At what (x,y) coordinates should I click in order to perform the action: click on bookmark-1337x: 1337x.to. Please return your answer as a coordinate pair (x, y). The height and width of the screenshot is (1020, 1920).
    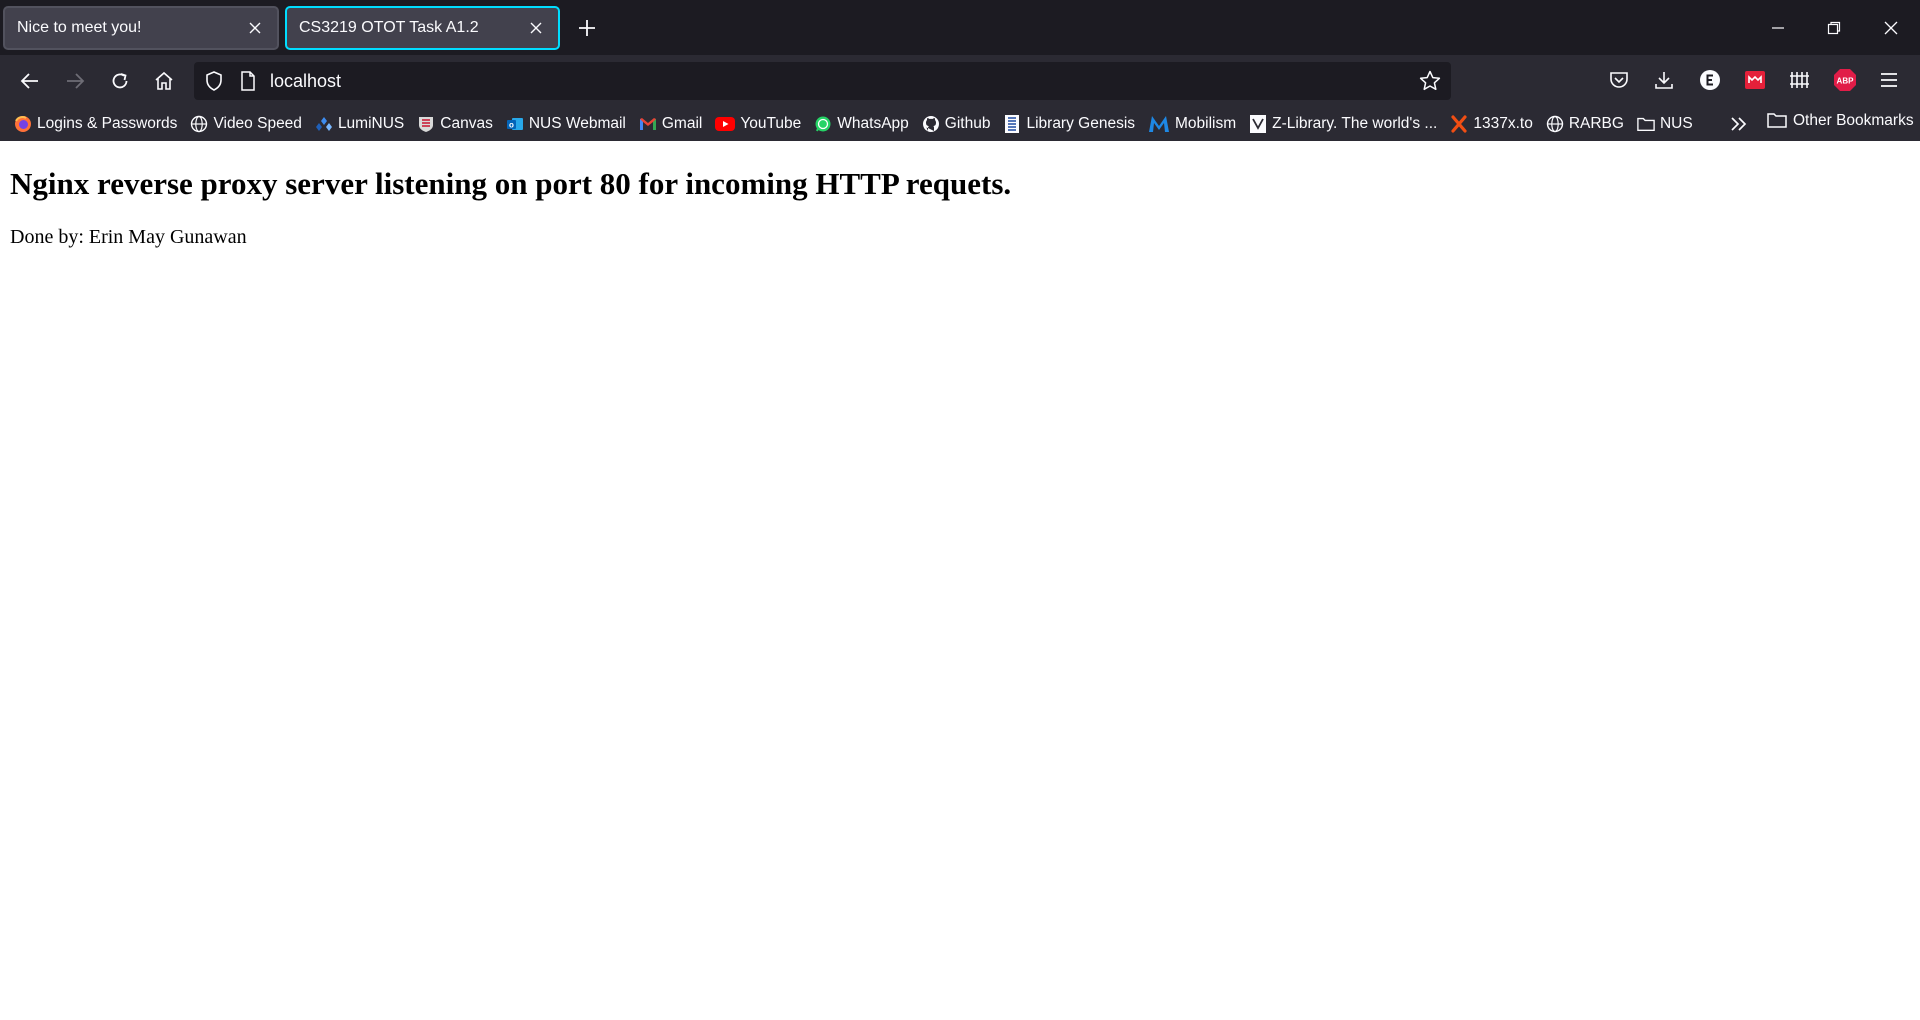
    Looking at the image, I should click on (1491, 123).